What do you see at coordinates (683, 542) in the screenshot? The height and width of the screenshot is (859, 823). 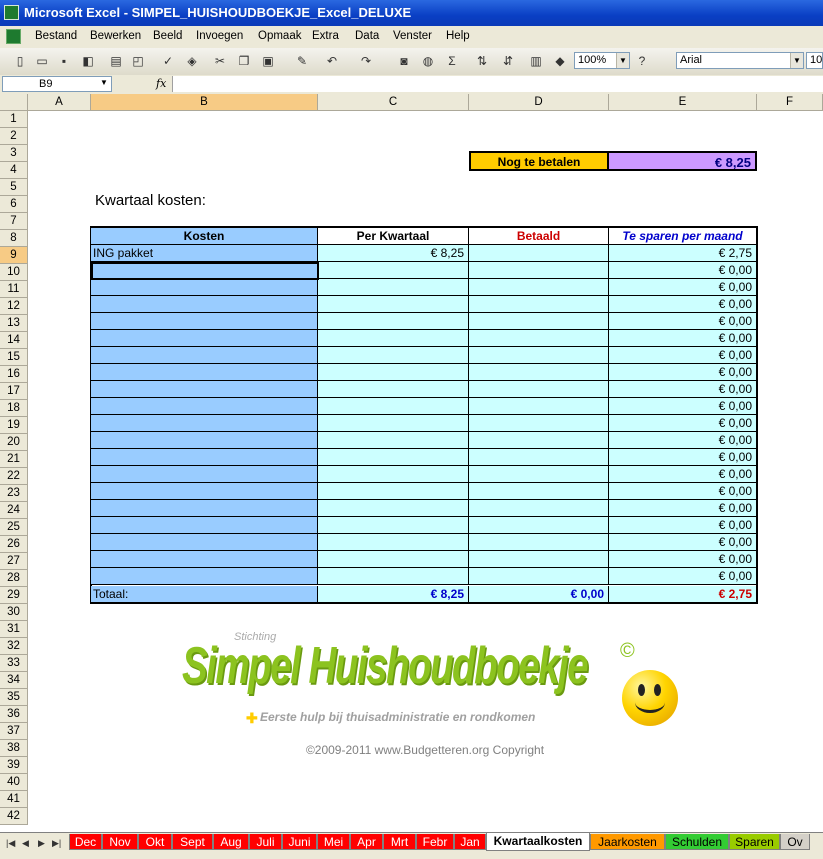 I see `cell-te-sparen-row-25: € 0,00` at bounding box center [683, 542].